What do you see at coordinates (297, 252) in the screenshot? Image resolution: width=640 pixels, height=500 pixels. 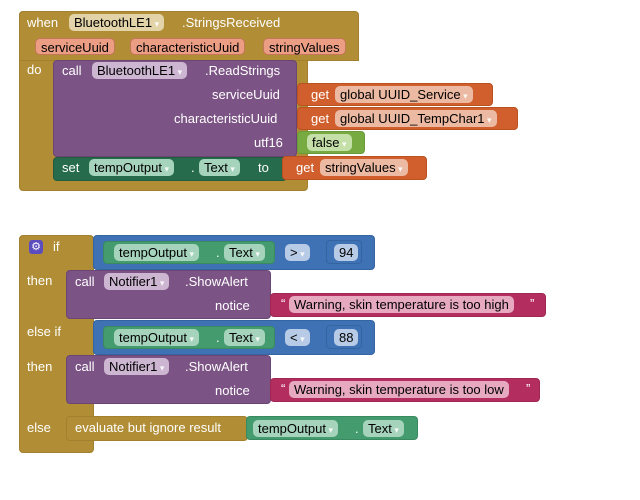 I see `operator-dropdown: >` at bounding box center [297, 252].